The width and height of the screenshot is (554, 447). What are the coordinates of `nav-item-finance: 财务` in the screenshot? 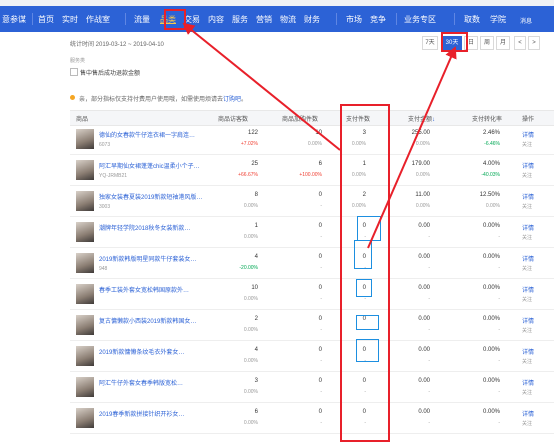 It's located at (312, 19).